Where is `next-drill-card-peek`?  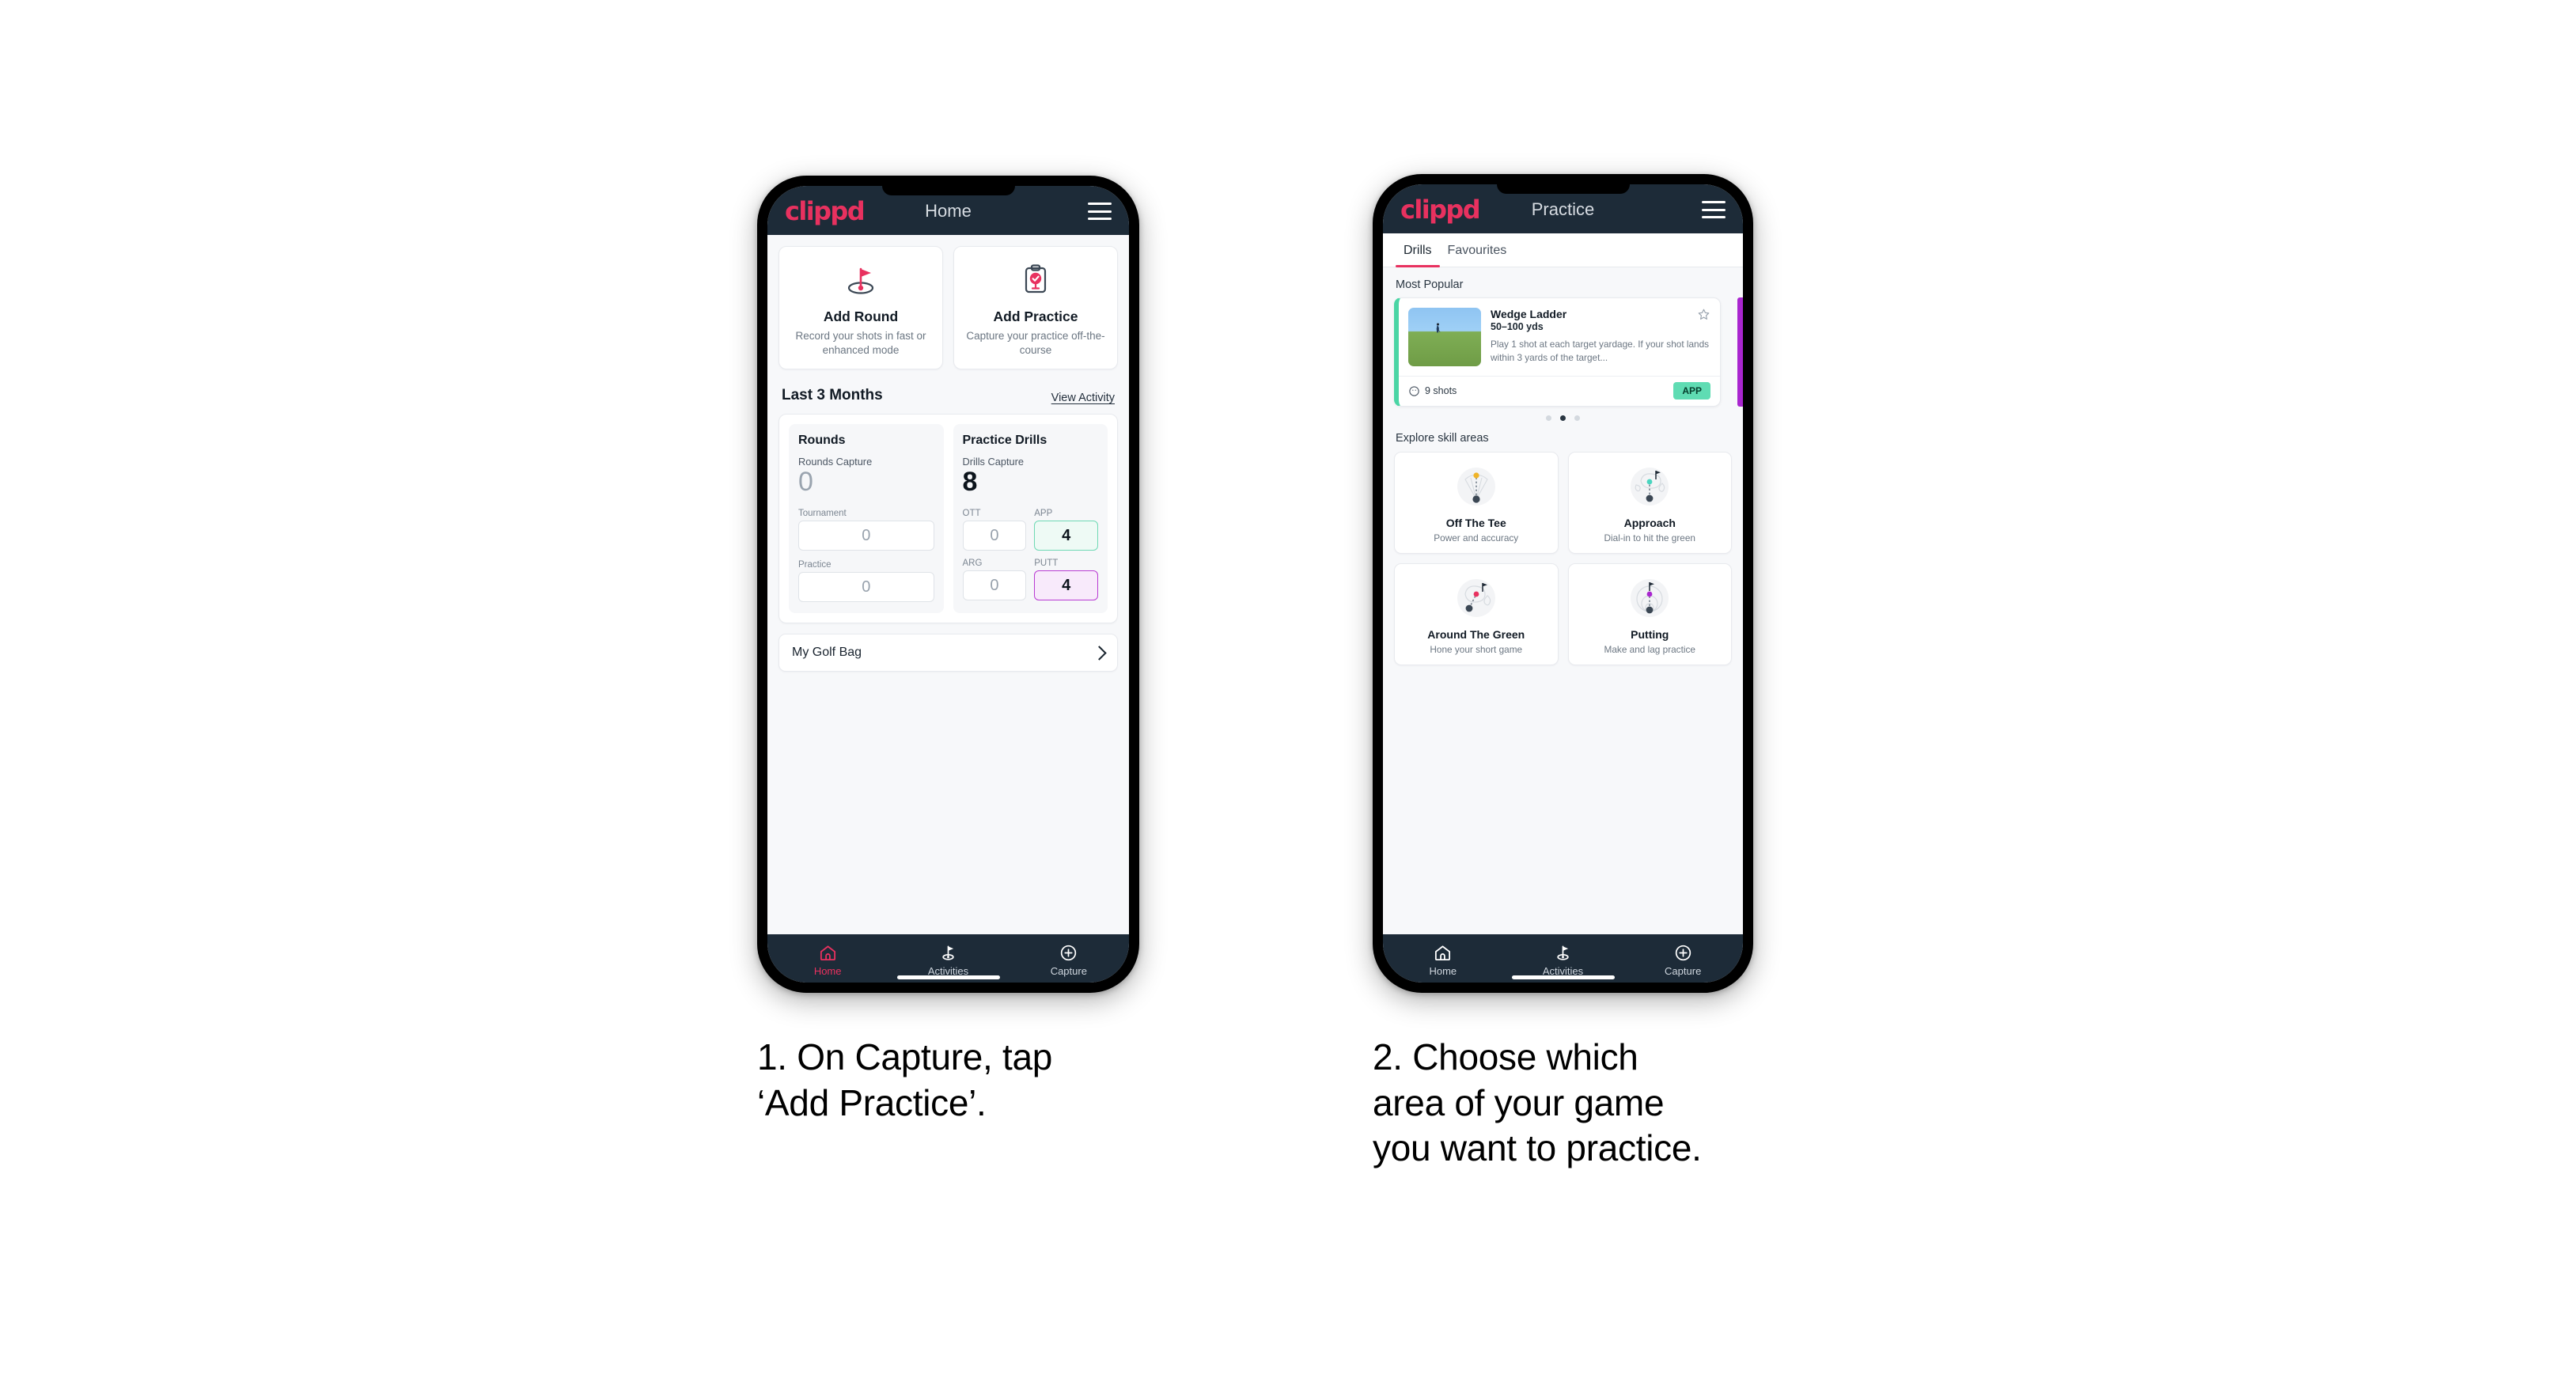
next-drill-card-peek is located at coordinates (1740, 352).